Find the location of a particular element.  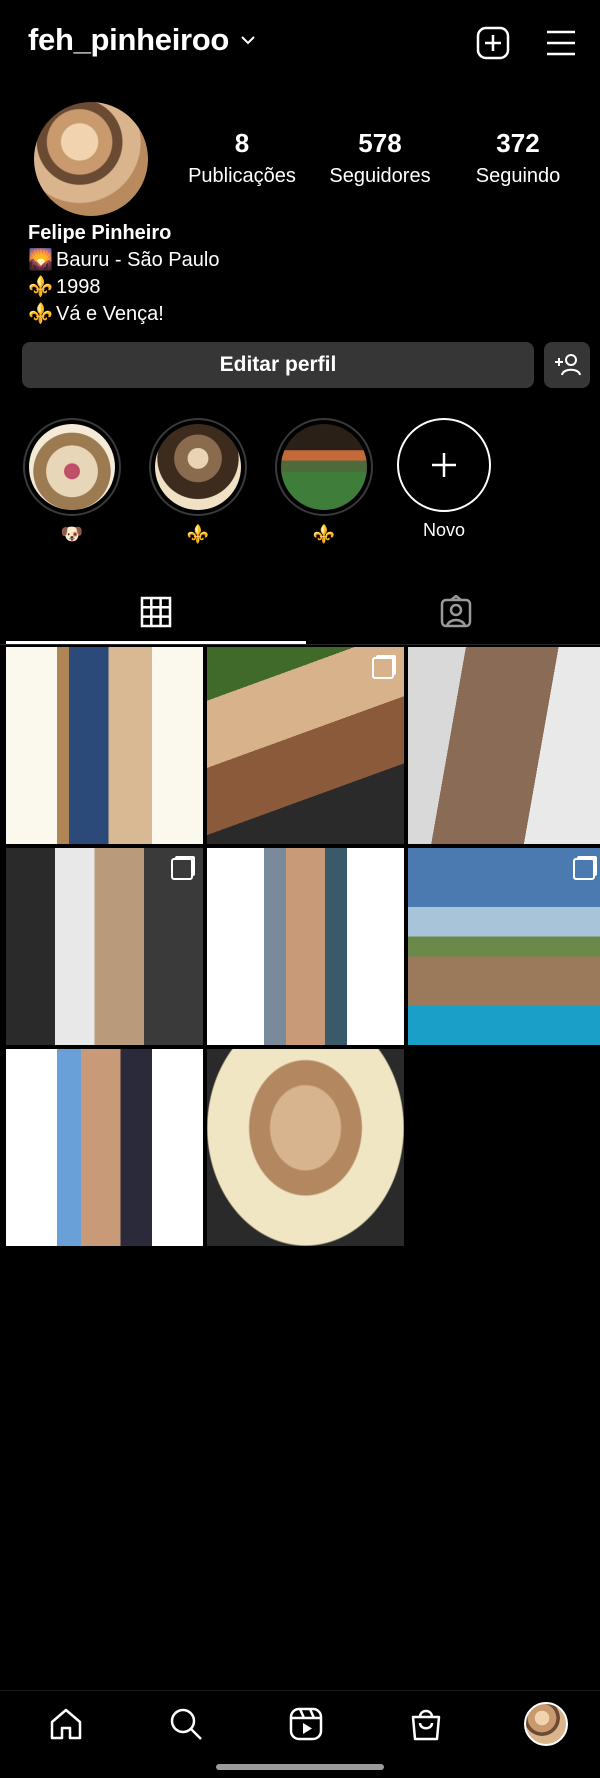

new-highlight-ring is located at coordinates (444, 465).